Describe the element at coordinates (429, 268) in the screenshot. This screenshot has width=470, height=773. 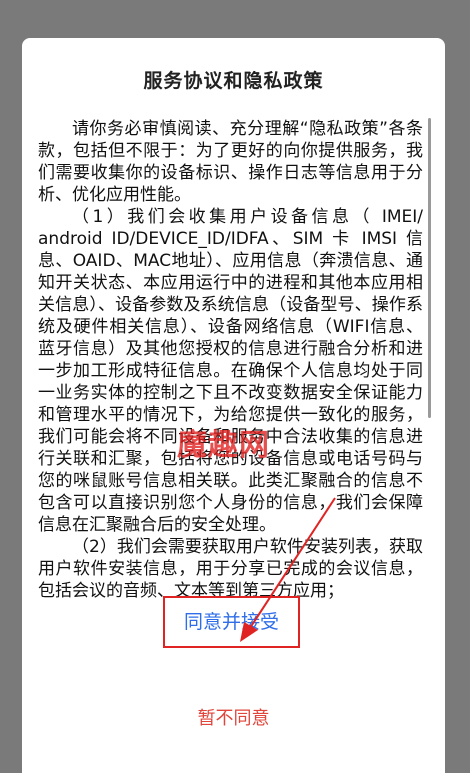
I see `content-scrollbar` at that location.